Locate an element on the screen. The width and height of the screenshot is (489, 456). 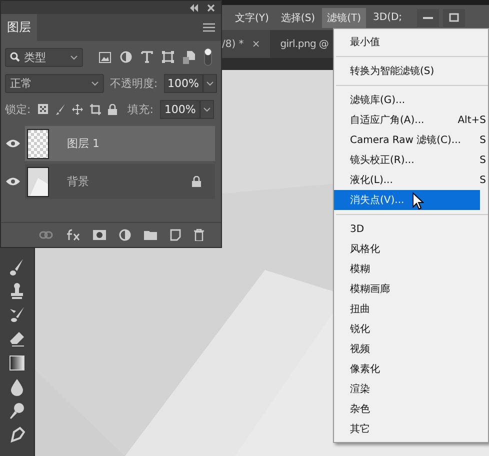
menu-item: 自适应广角(A)... Alt+S is located at coordinates (411, 120).